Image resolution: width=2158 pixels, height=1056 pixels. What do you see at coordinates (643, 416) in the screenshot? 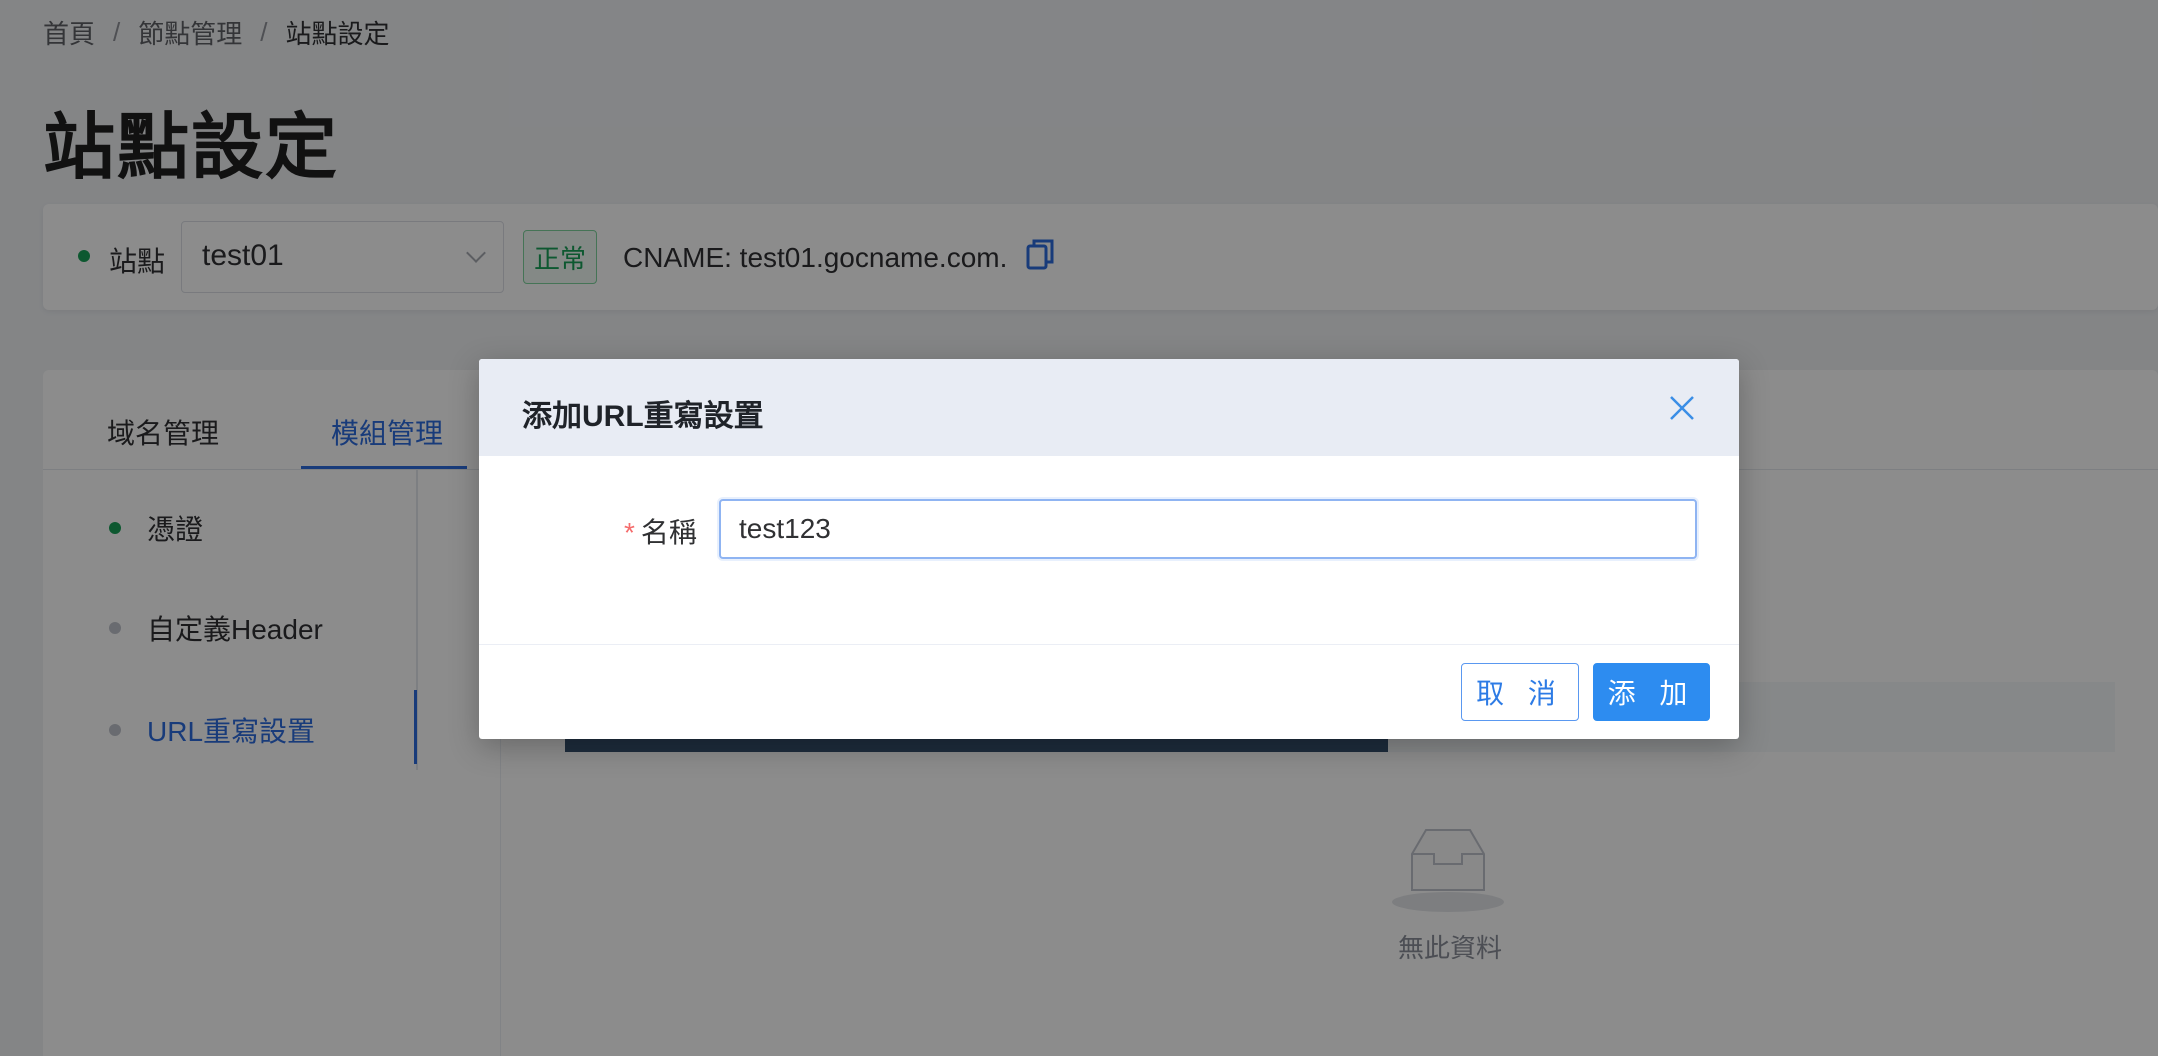
I see `dialog-title: 添加URL重寫設置` at bounding box center [643, 416].